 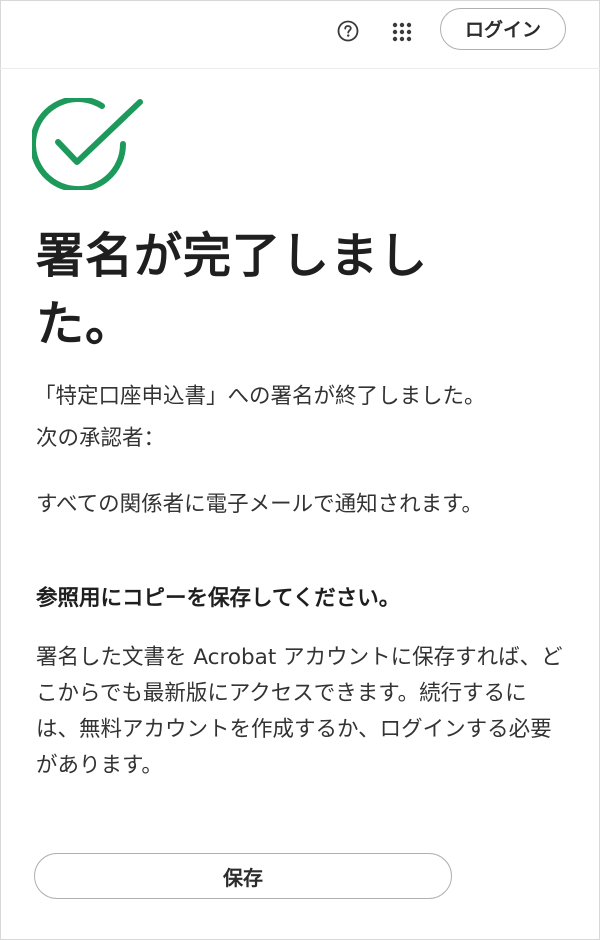 What do you see at coordinates (260, 396) in the screenshot?
I see `signed-message: 「特定口座申込書」への署名が終了しました。` at bounding box center [260, 396].